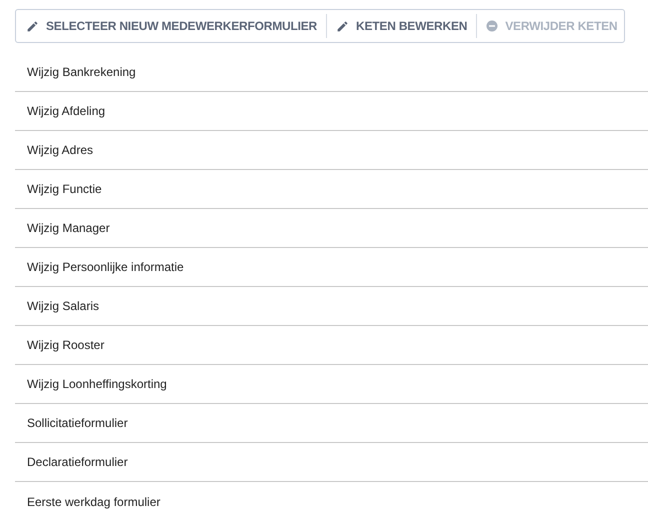 This screenshot has height=524, width=648. What do you see at coordinates (172, 26) in the screenshot?
I see `toolbar-button: SELECTEER NIEUW MEDEWERKERFORMULIER` at bounding box center [172, 26].